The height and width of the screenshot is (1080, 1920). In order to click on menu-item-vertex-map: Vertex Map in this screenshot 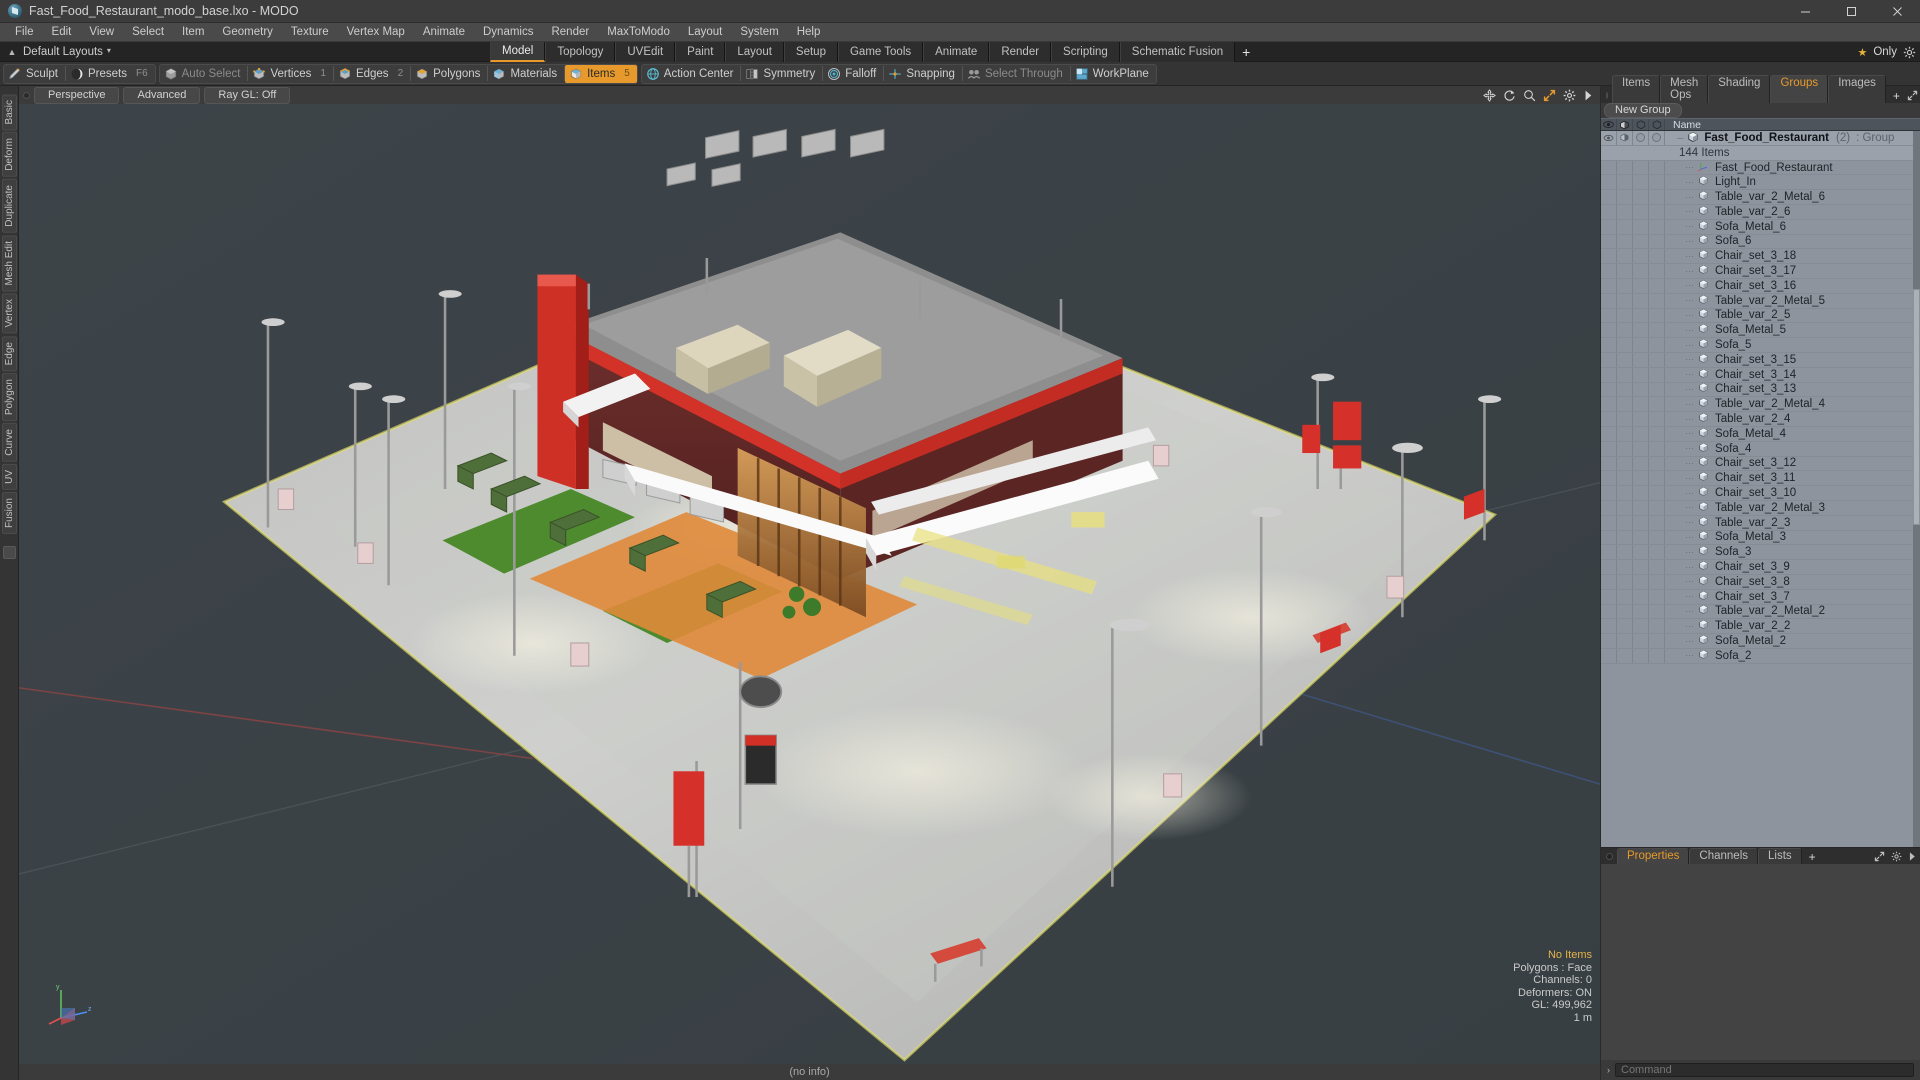, I will do `click(376, 32)`.